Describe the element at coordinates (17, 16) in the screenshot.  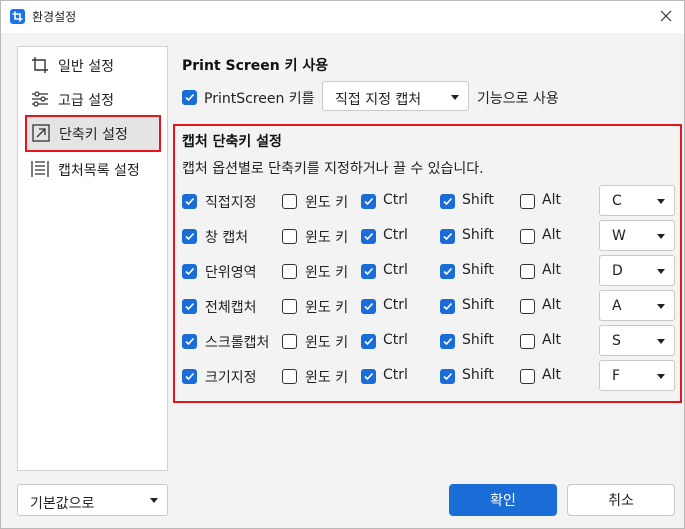
I see `app-icon` at that location.